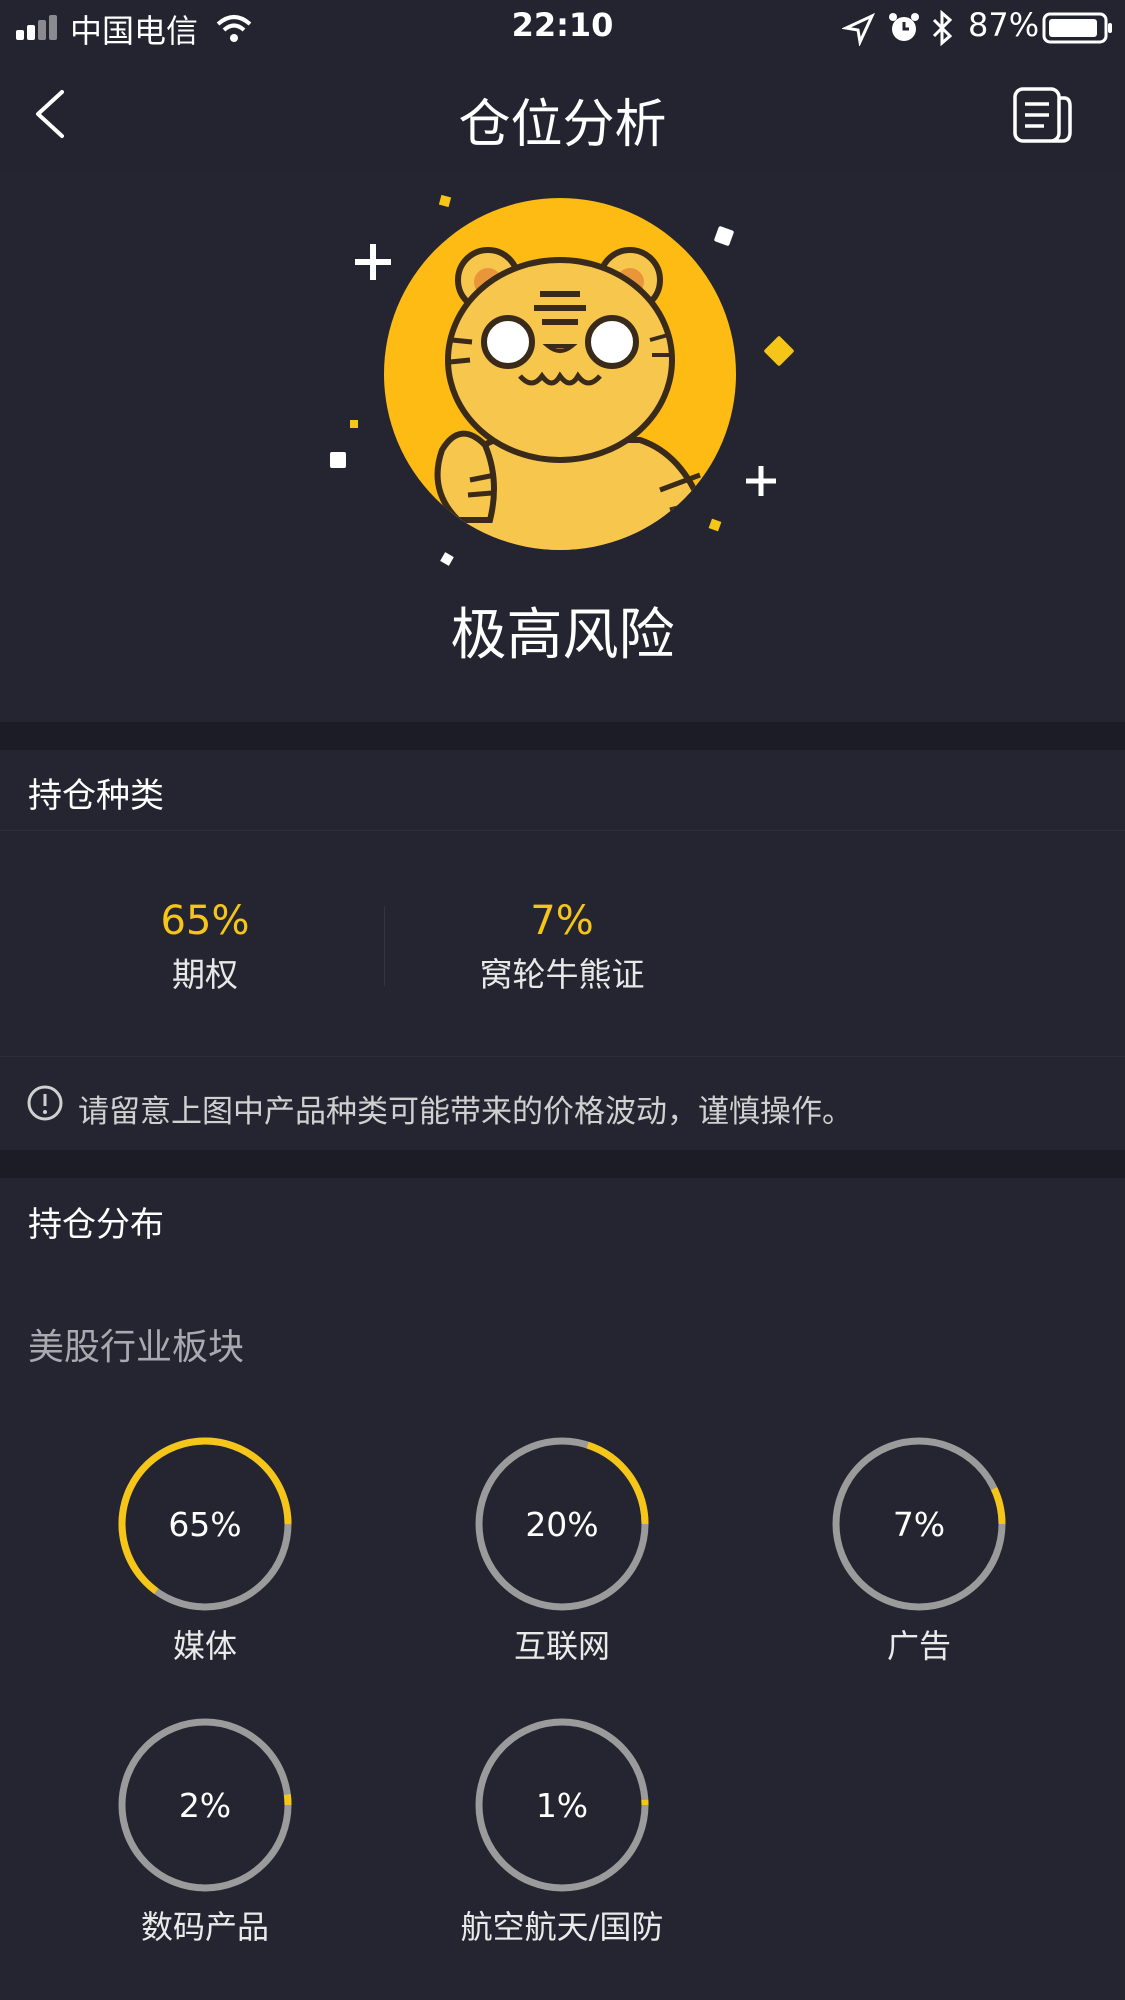 The height and width of the screenshot is (2000, 1125). What do you see at coordinates (562, 125) in the screenshot?
I see `page-title: 仓位分析` at bounding box center [562, 125].